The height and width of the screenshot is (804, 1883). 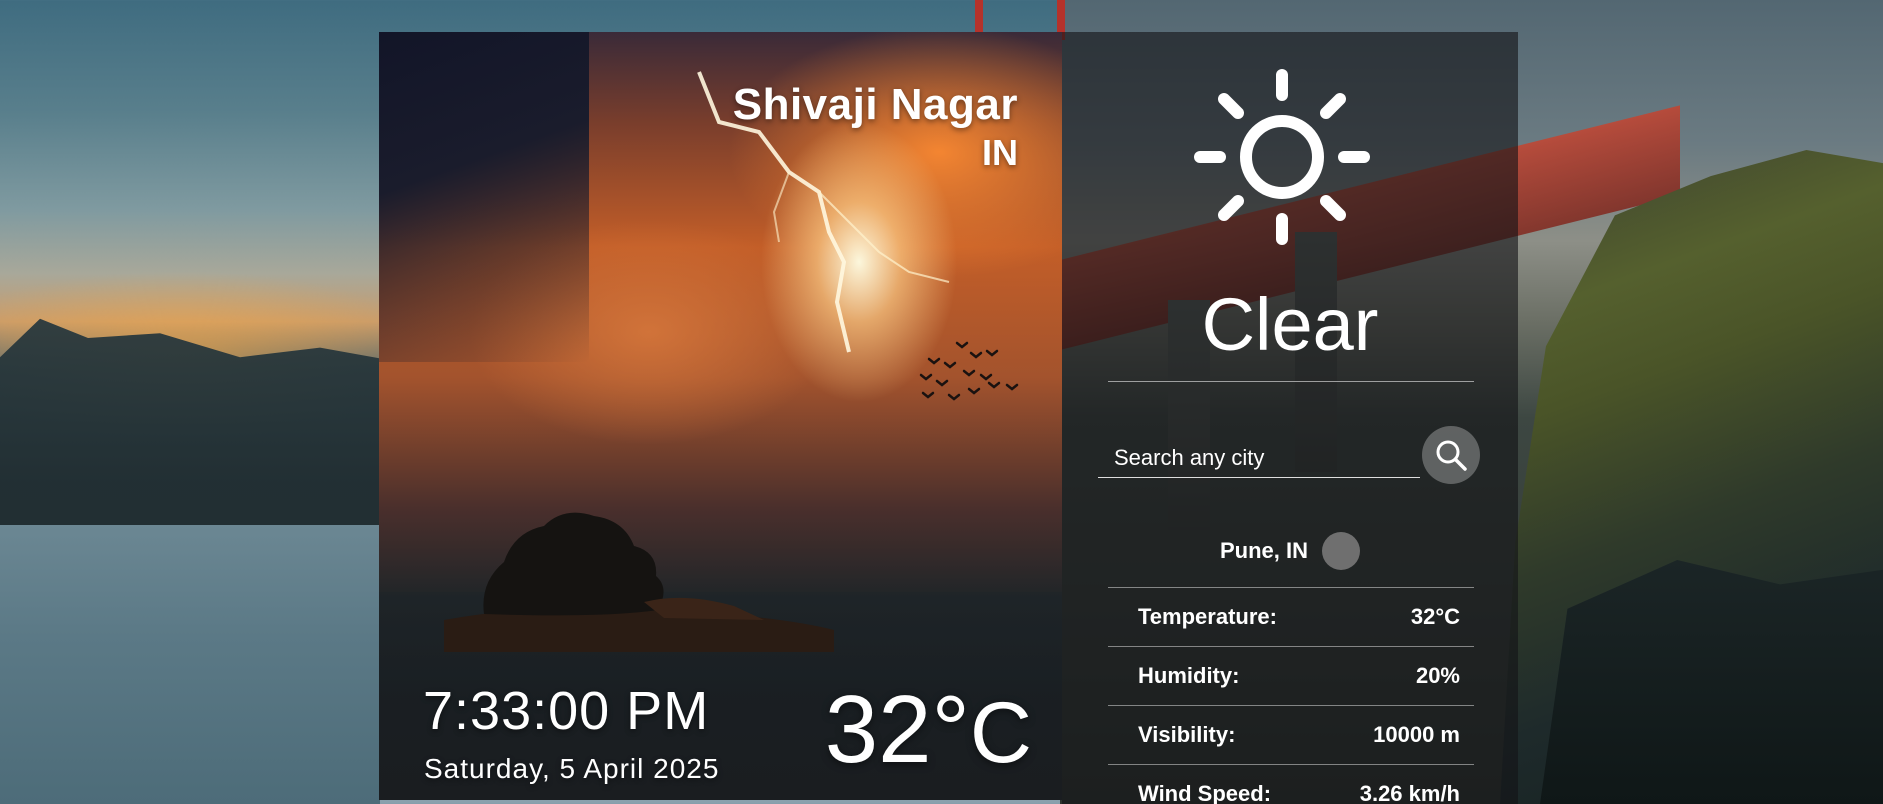 I want to click on stat-label: Humidity:, so click(x=1189, y=675).